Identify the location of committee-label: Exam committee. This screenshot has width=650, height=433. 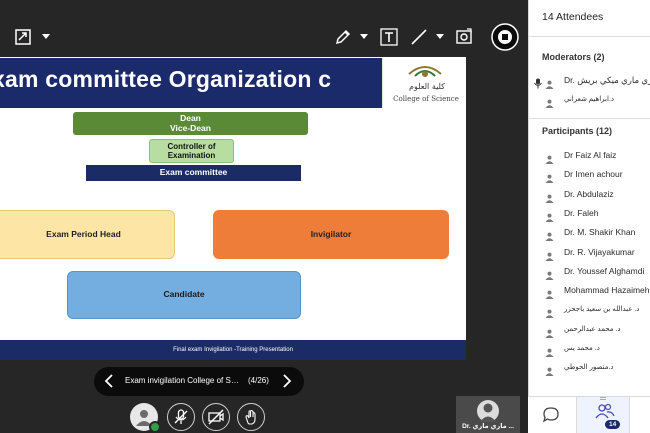
(193, 172).